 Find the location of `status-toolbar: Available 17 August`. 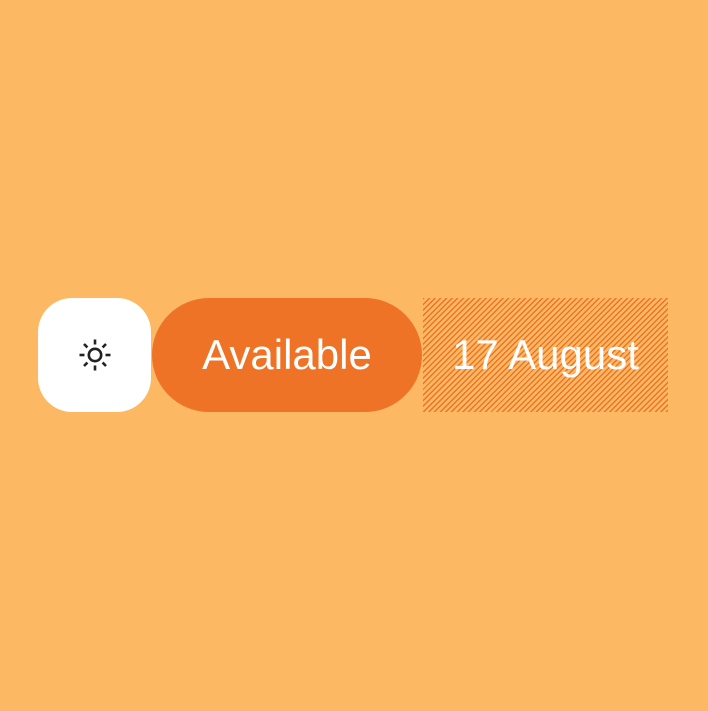

status-toolbar: Available 17 August is located at coordinates (353, 355).